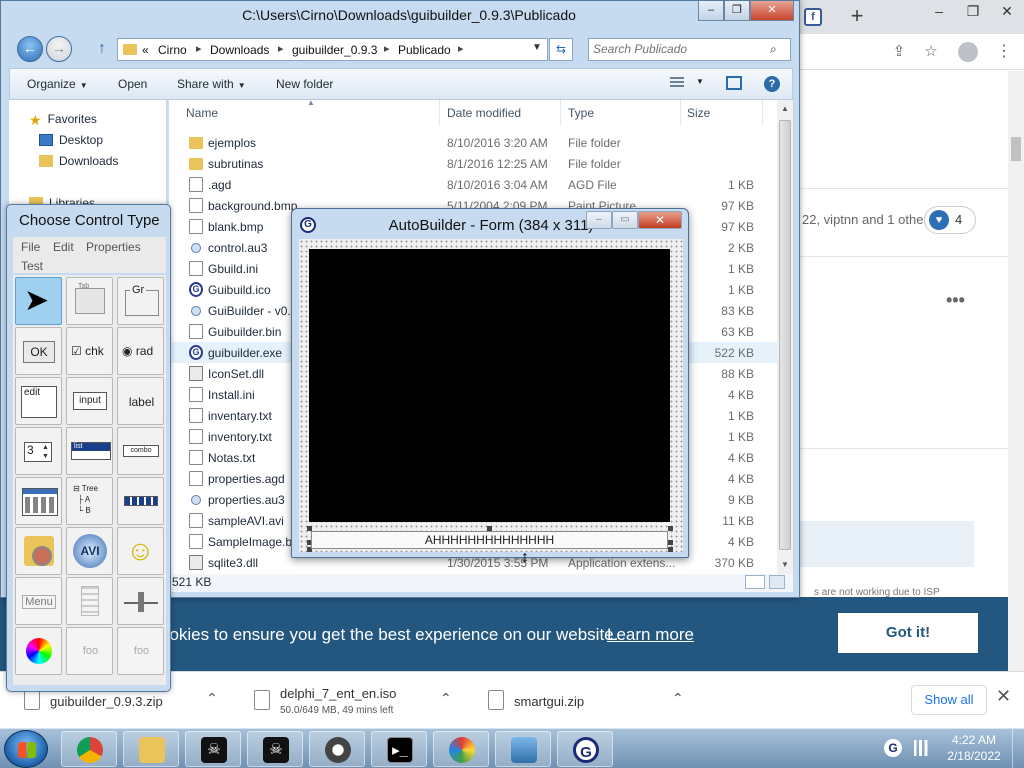 The height and width of the screenshot is (768, 1024). What do you see at coordinates (57, 84) in the screenshot?
I see `organize-button: Organize ▼` at bounding box center [57, 84].